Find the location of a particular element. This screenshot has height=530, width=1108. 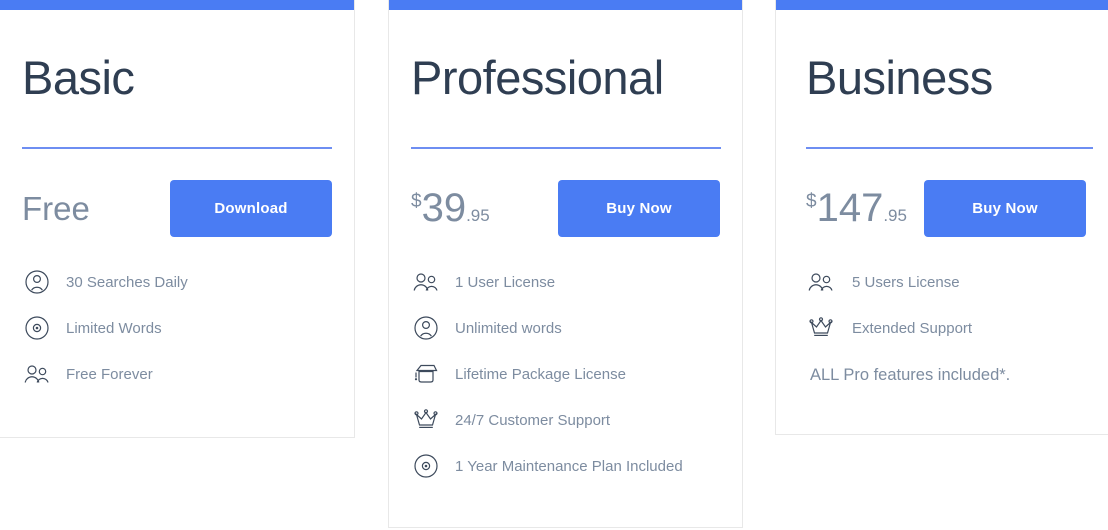

list-item: Limited Words is located at coordinates (177, 328).